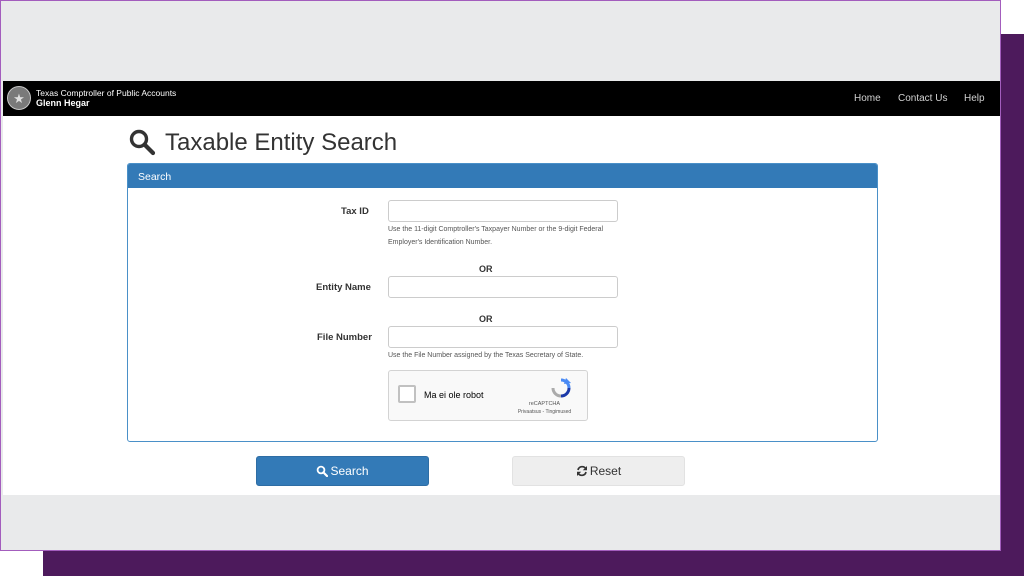  What do you see at coordinates (503, 211) in the screenshot?
I see `tax-id-input` at bounding box center [503, 211].